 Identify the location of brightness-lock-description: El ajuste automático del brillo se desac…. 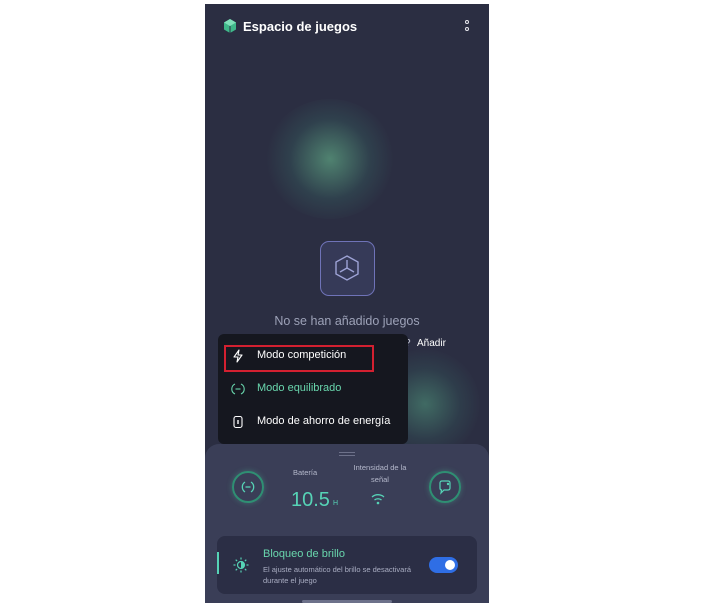
(337, 575).